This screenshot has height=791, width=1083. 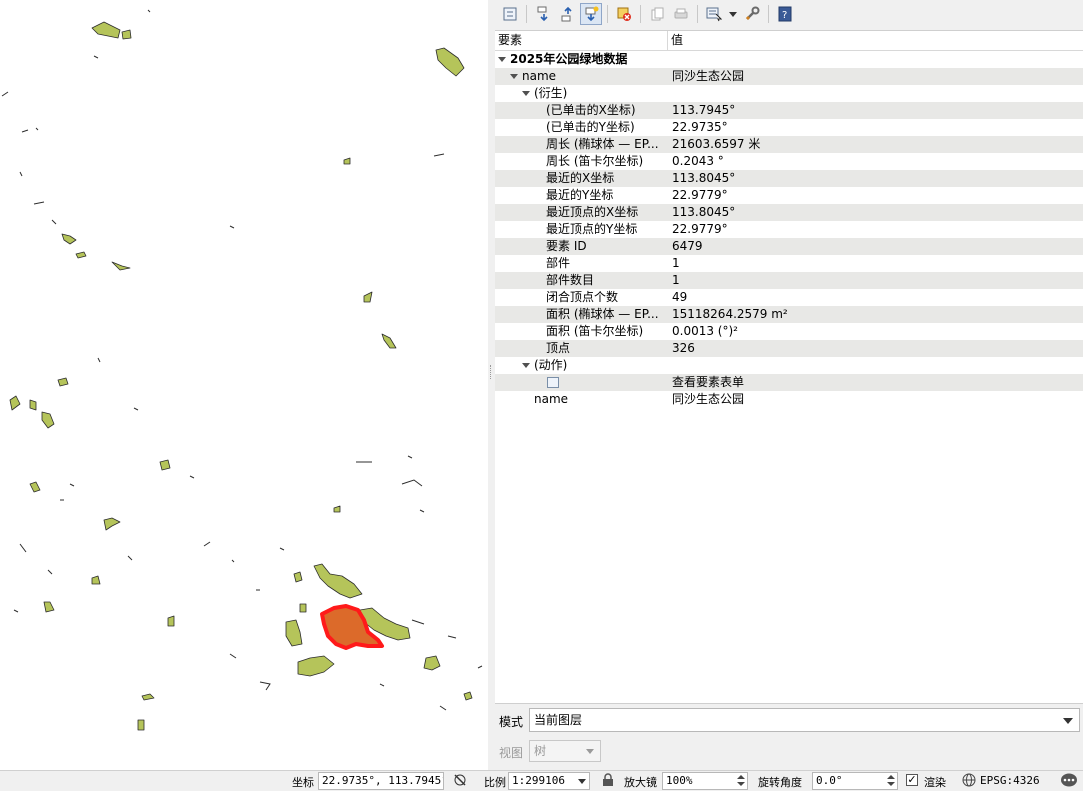 What do you see at coordinates (700, 127) in the screenshot?
I see `attribute-value: 22.9735°` at bounding box center [700, 127].